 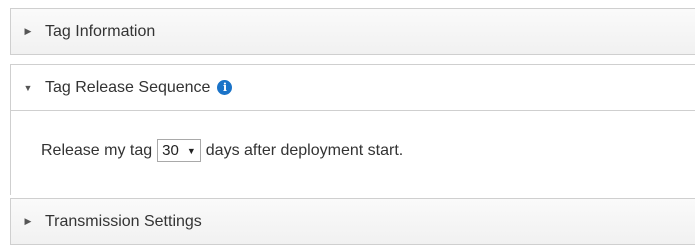 I want to click on release-days-value: 30, so click(x=170, y=150).